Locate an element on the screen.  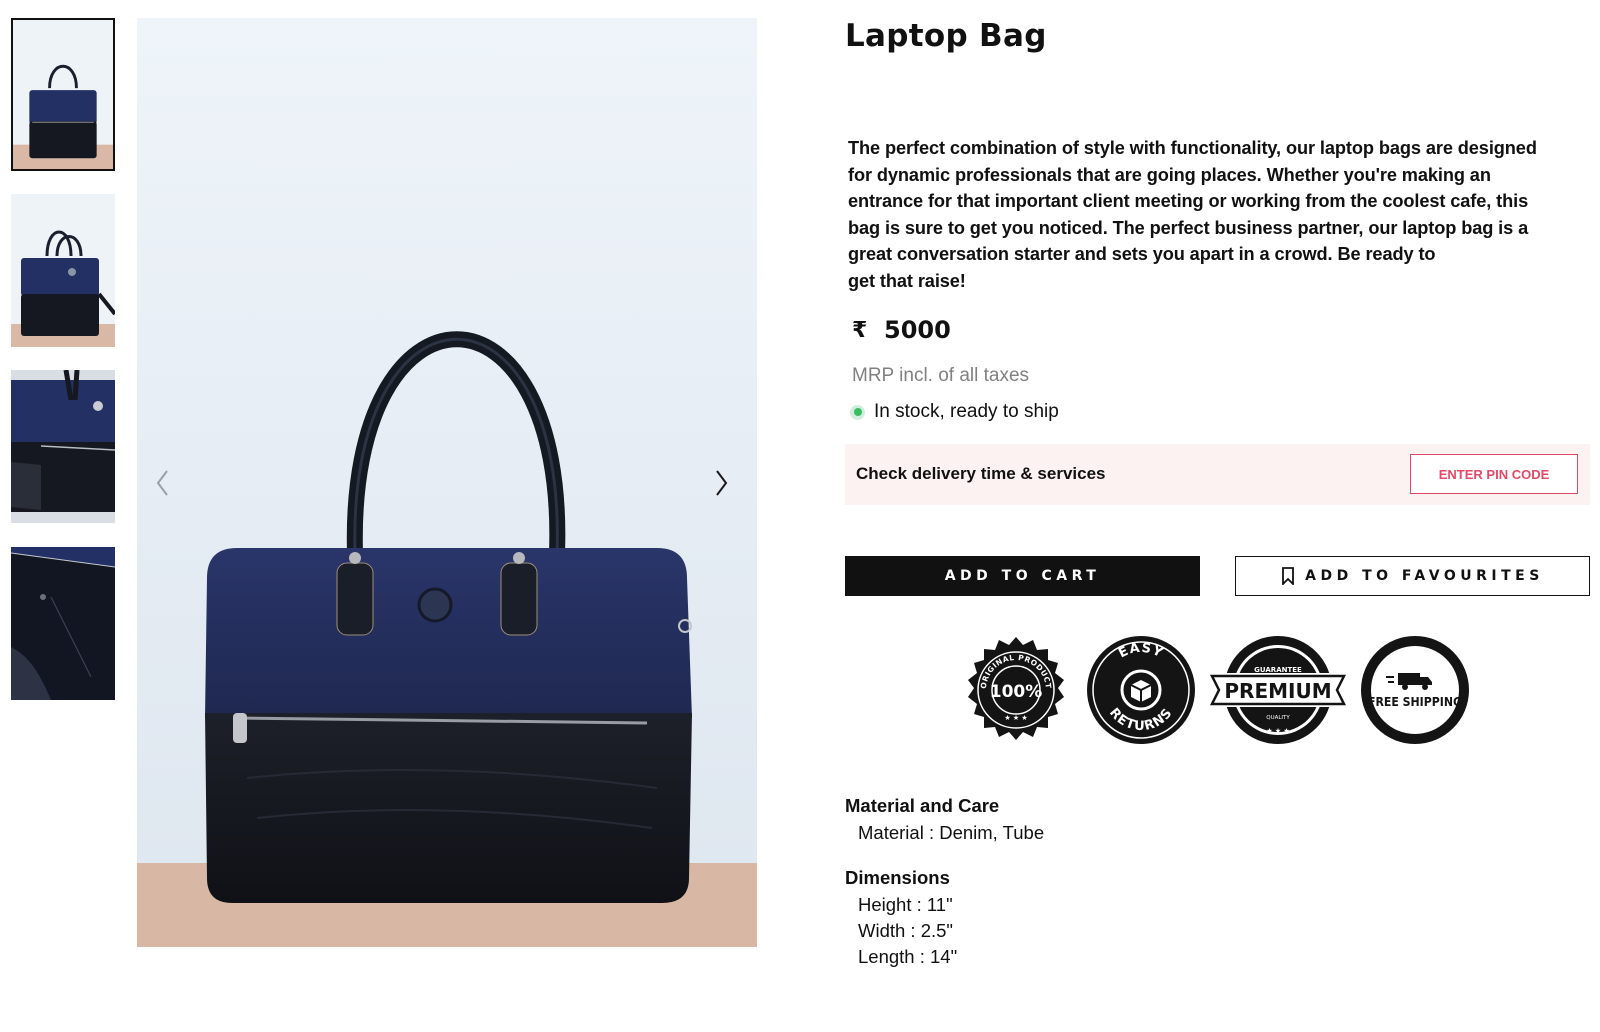
chevron-right-icon is located at coordinates (722, 483).